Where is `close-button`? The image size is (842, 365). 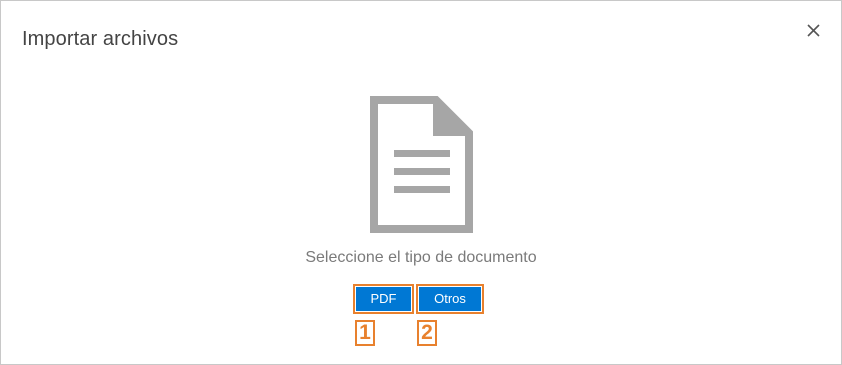 close-button is located at coordinates (813, 31).